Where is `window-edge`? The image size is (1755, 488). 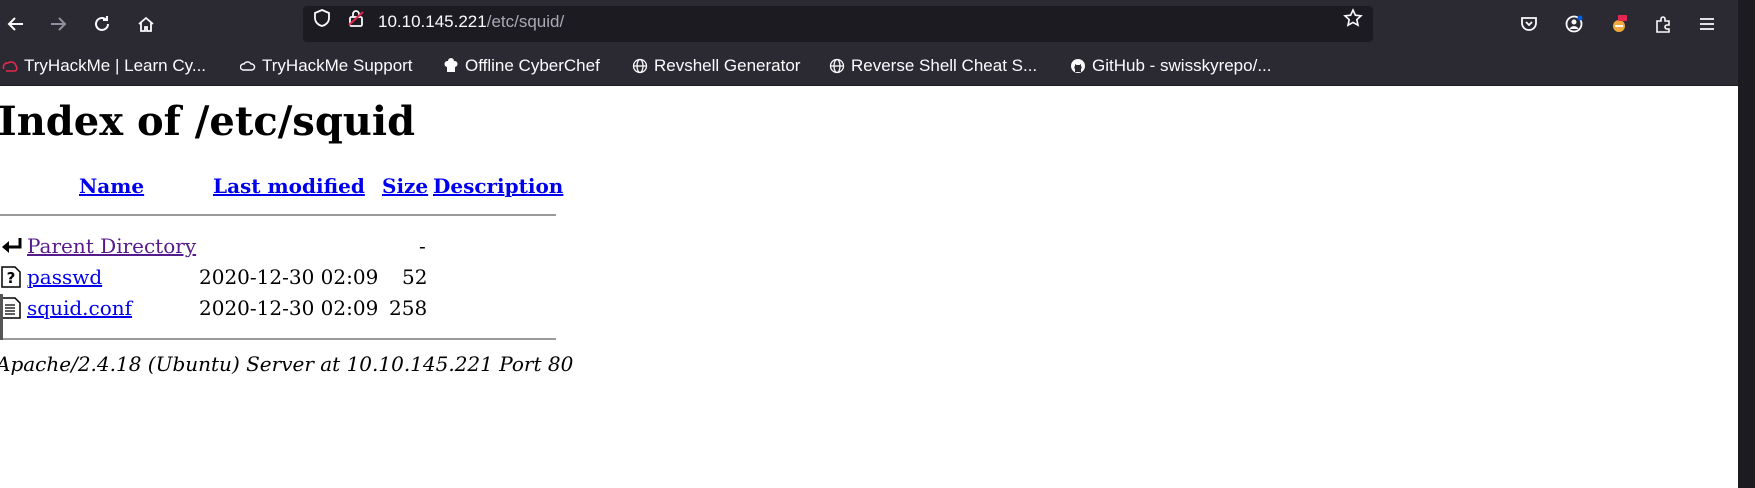
window-edge is located at coordinates (1746, 244).